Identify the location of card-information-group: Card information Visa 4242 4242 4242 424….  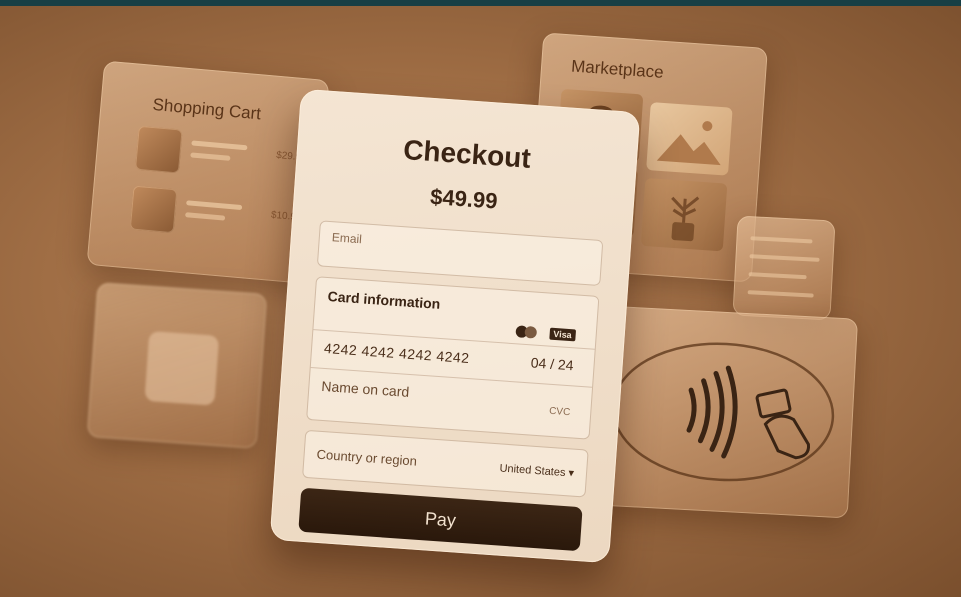
(453, 358).